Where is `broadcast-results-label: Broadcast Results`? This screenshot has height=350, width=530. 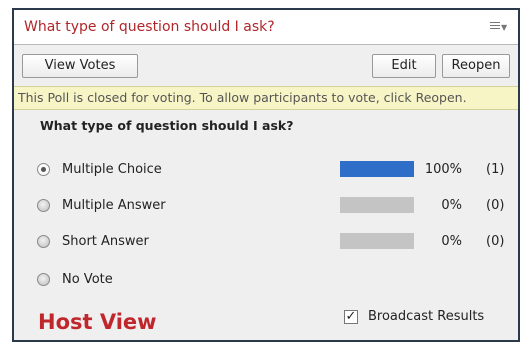
broadcast-results-label: Broadcast Results is located at coordinates (426, 316).